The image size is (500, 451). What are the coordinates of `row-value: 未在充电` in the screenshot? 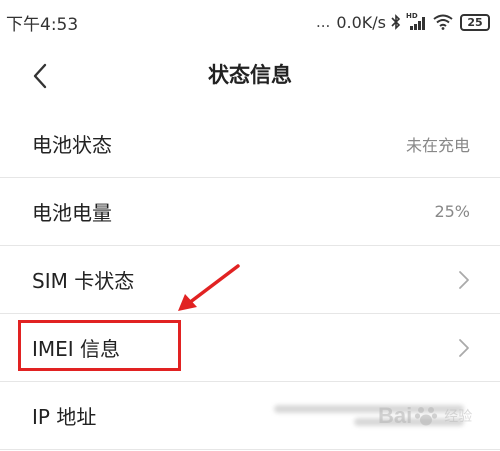 It's located at (437, 145).